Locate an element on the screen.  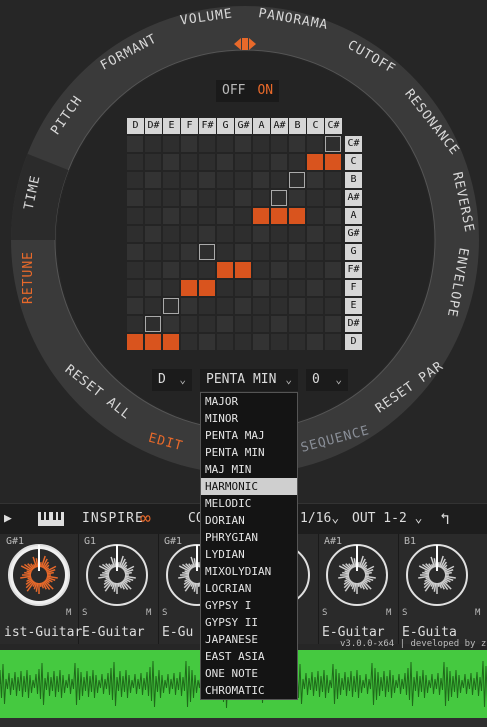
scale-option: MINOR is located at coordinates (249, 418).